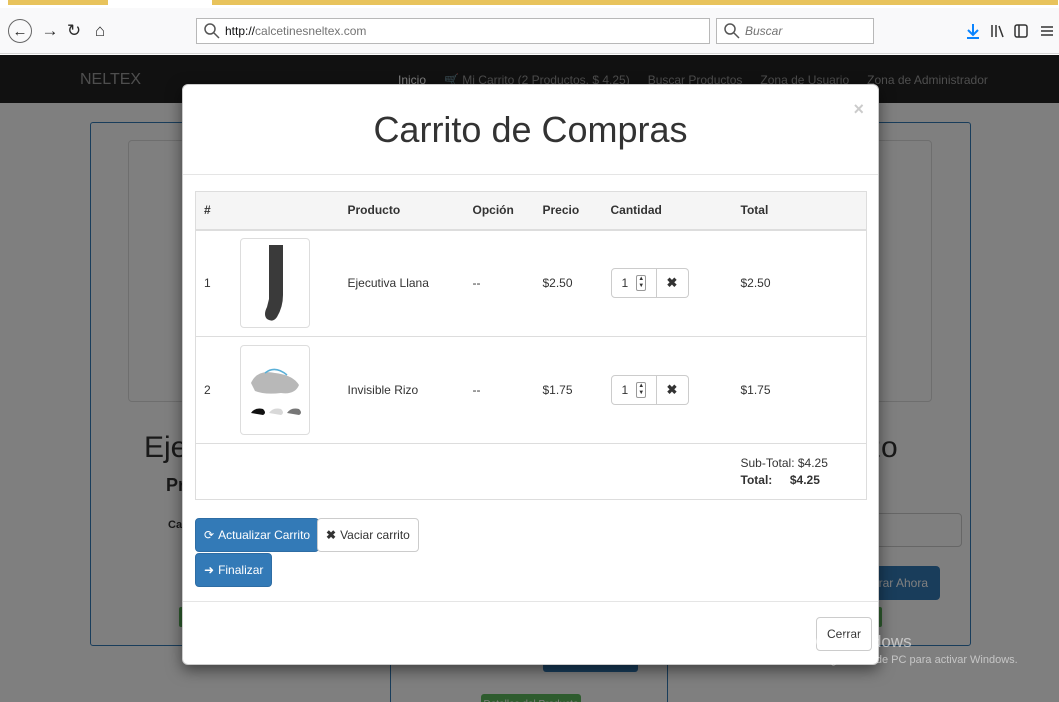  Describe the element at coordinates (799, 211) in the screenshot. I see `col-header-total: Total` at that location.